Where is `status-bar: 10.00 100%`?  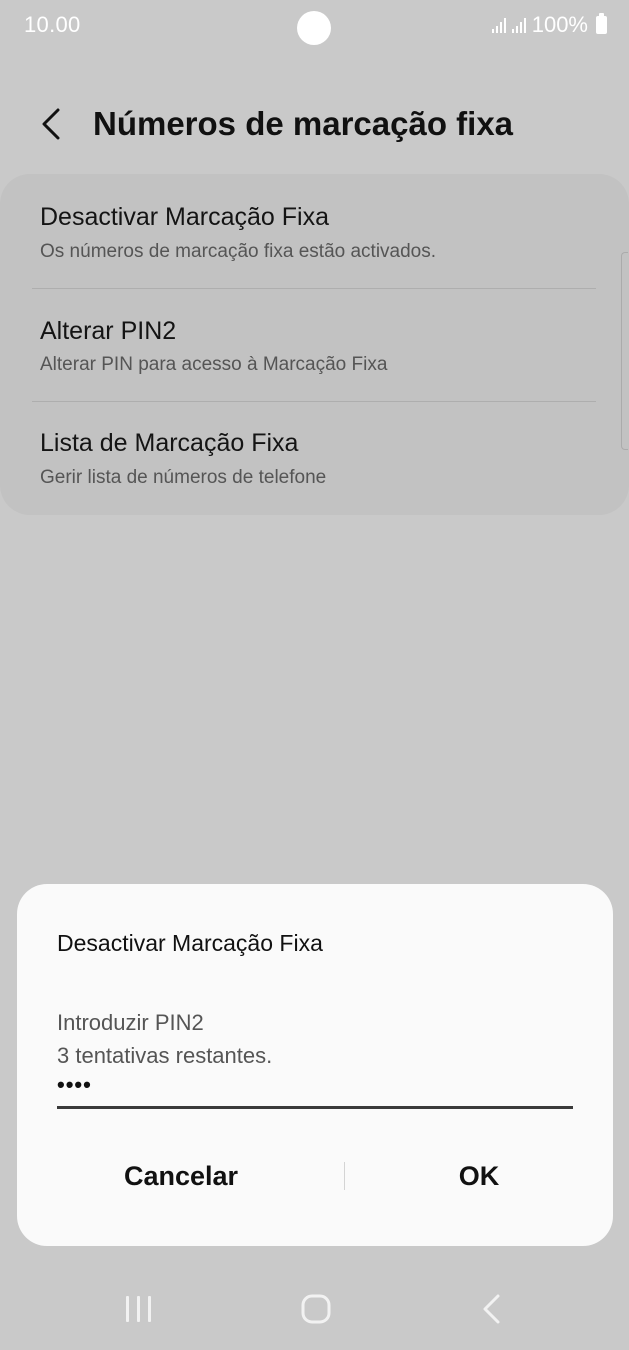
status-bar: 10.00 100% is located at coordinates (314, 28).